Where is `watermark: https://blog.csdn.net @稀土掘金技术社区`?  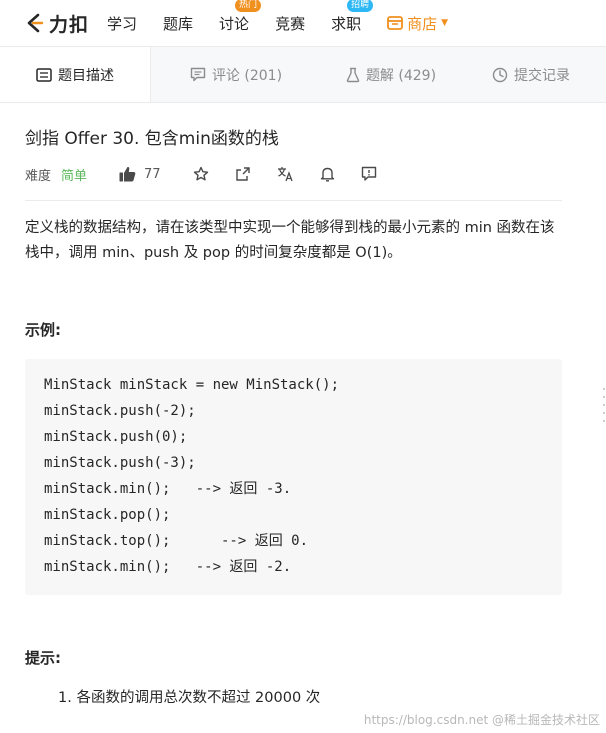 watermark: https://blog.csdn.net @稀土掘金技术社区 is located at coordinates (481, 720).